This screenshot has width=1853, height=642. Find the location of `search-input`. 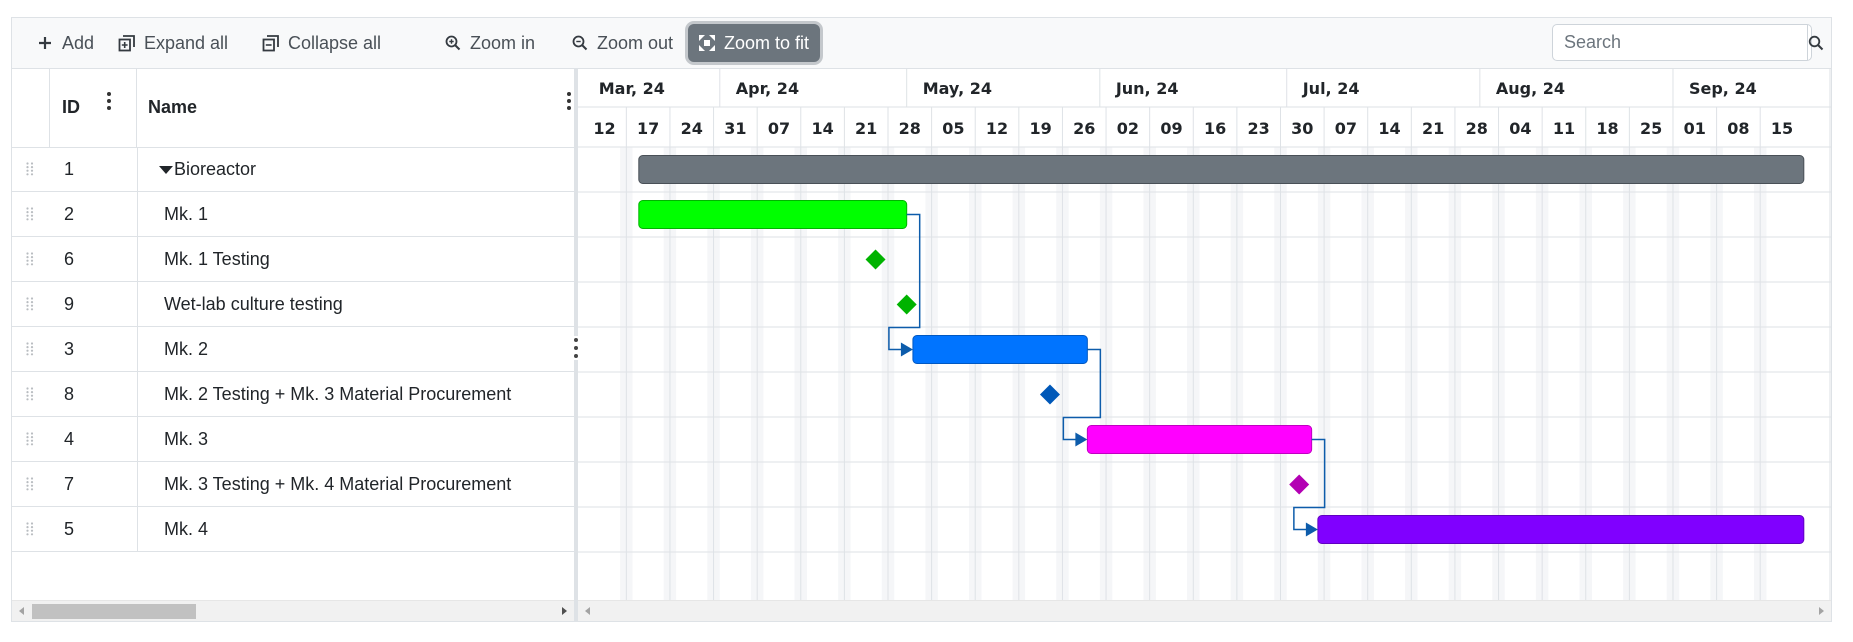

search-input is located at coordinates (1680, 42).